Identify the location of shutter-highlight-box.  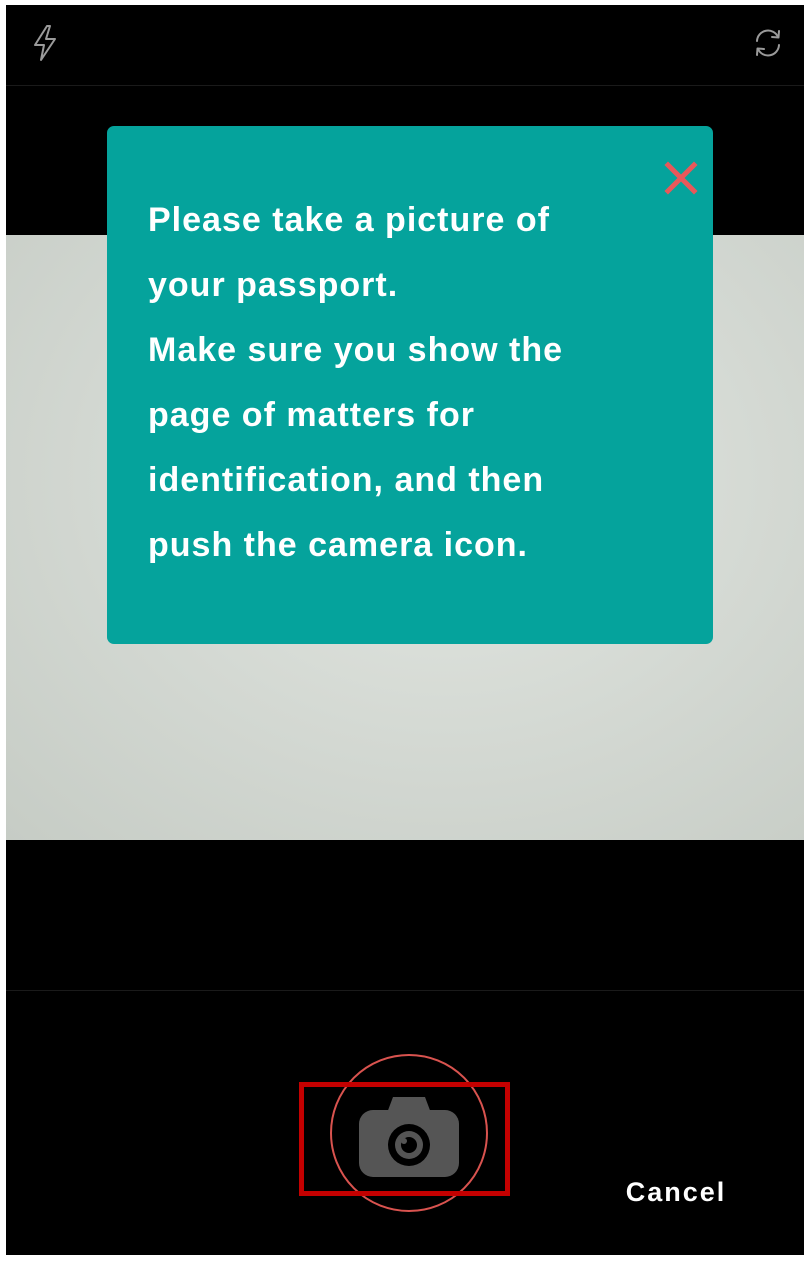
(404, 1139).